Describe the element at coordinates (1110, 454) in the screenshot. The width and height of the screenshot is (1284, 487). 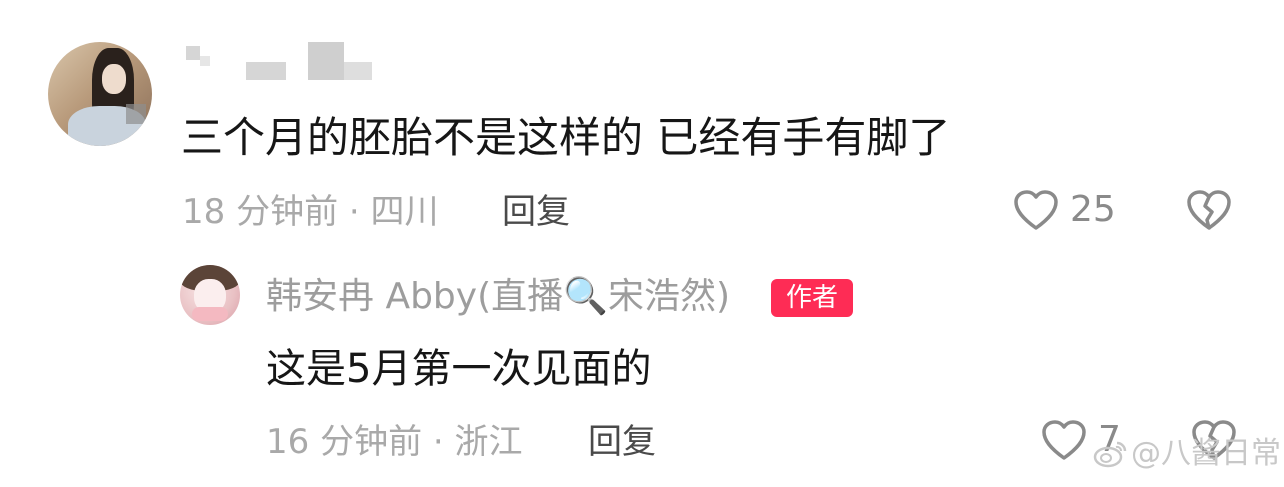
I see `weibo-icon` at that location.